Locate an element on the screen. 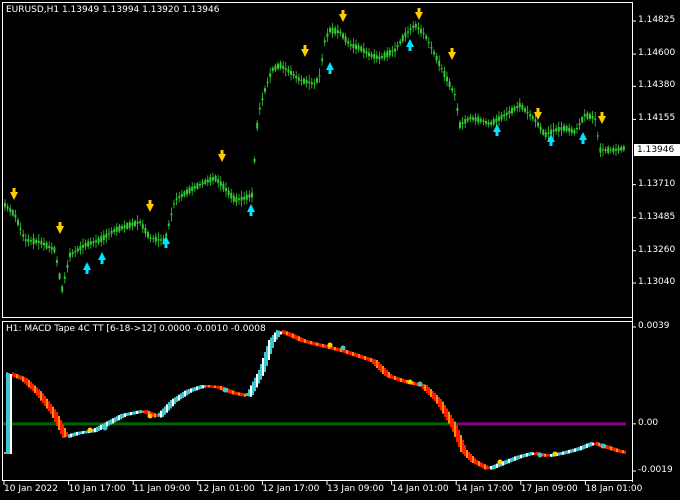  price-level-label: 1.13710 is located at coordinates (657, 183).